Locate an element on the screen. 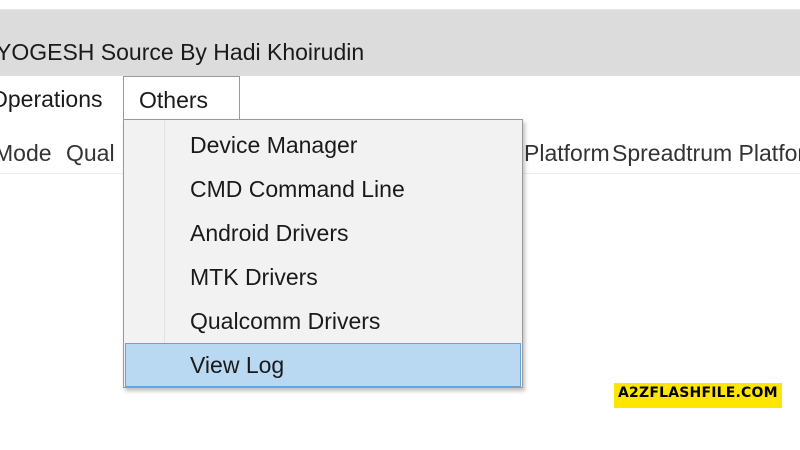 The width and height of the screenshot is (800, 450). menu-operations: Operations is located at coordinates (51, 99).